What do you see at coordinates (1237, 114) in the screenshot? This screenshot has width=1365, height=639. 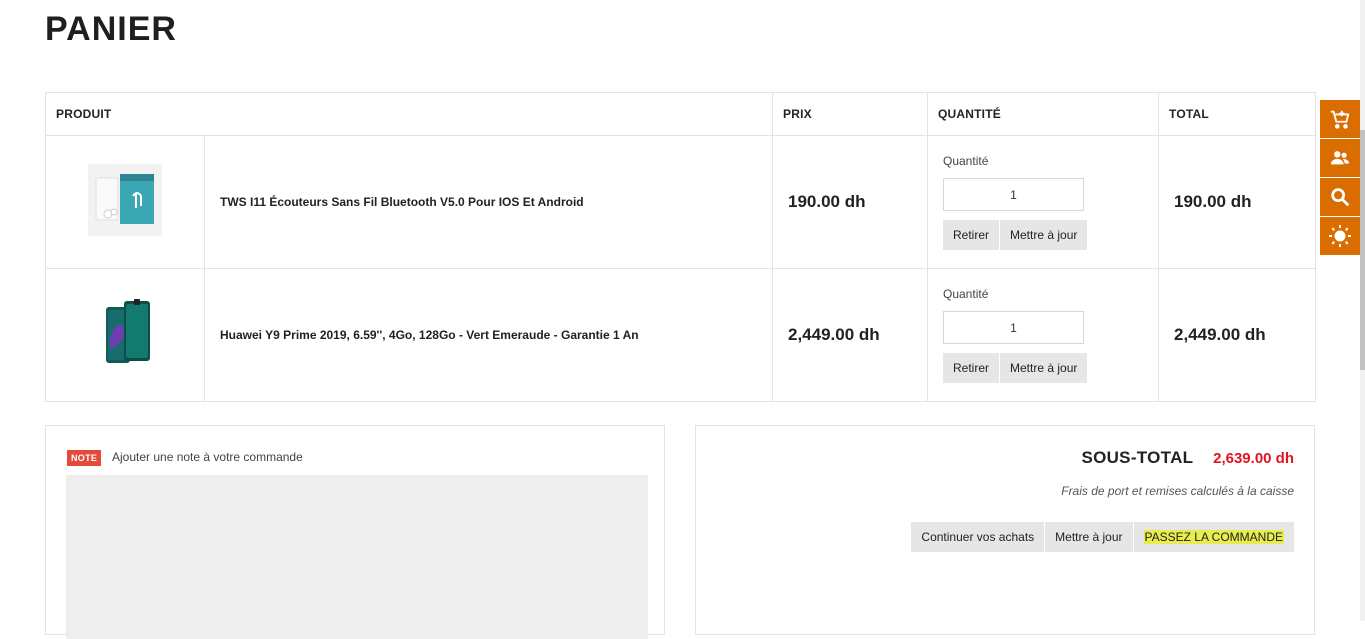 I see `header-total: TOTAL` at bounding box center [1237, 114].